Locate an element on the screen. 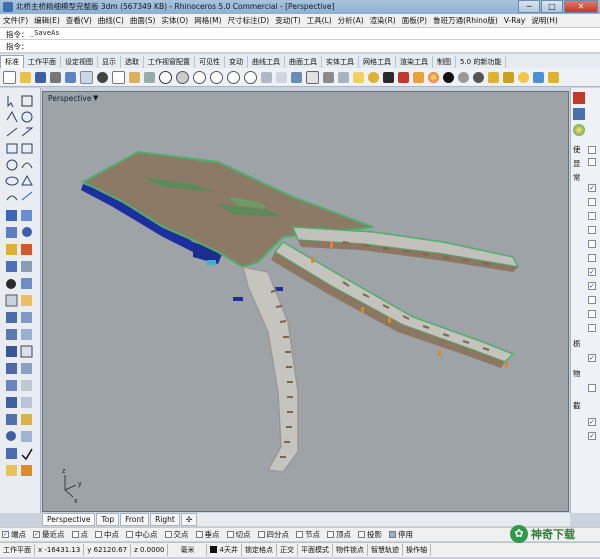  print-icon is located at coordinates (55, 77).